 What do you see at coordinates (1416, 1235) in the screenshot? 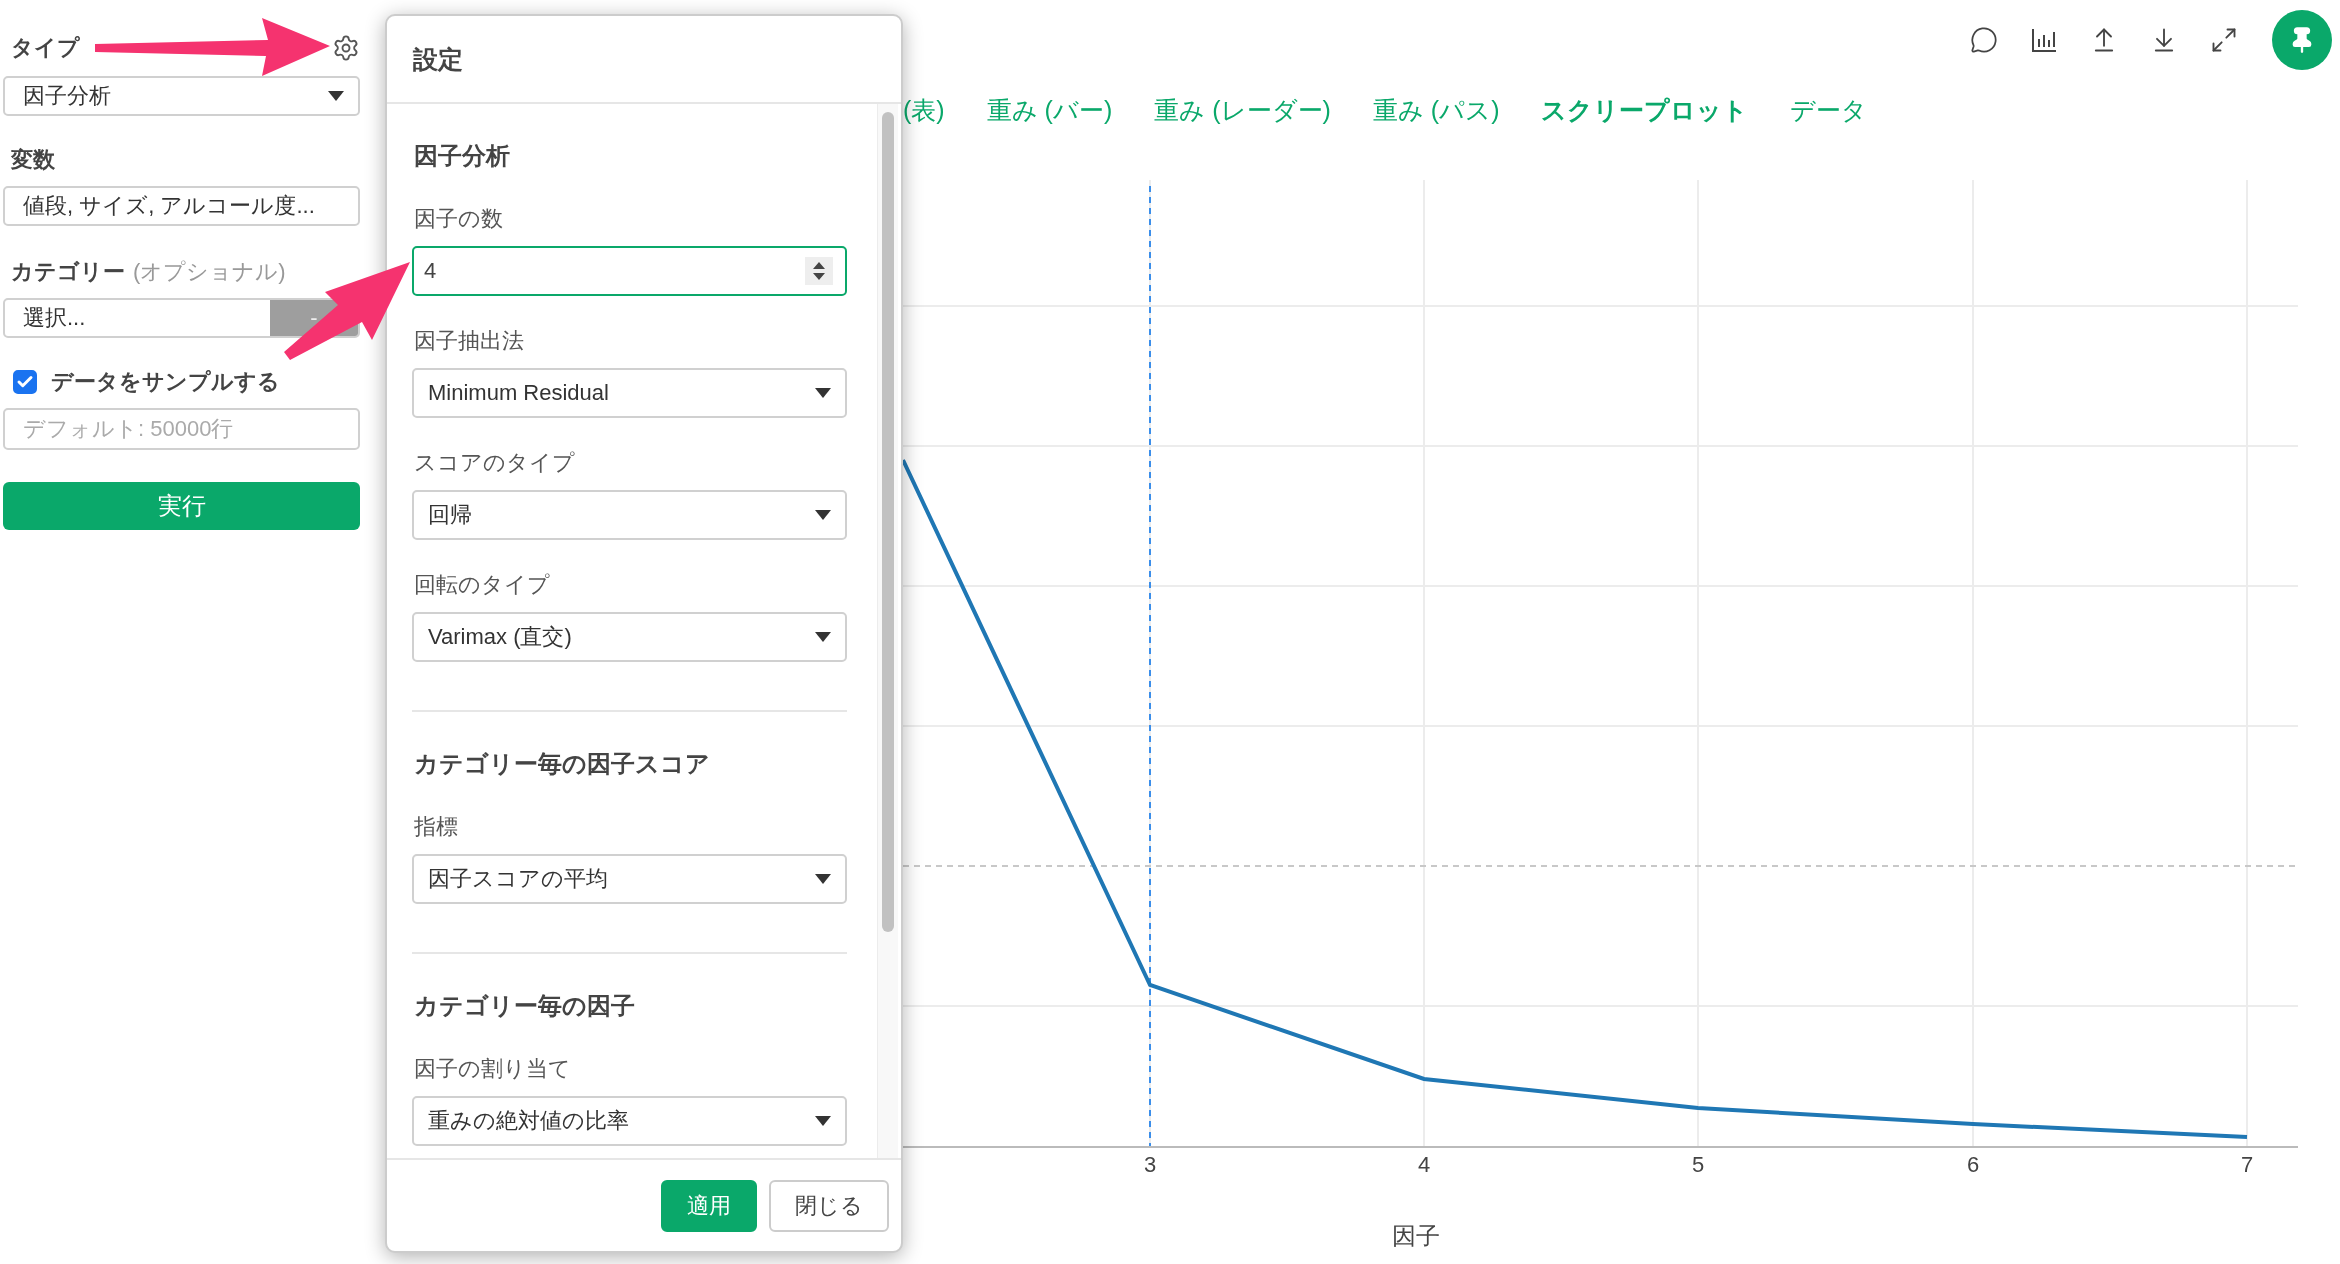
I see `axis-title: 因子` at bounding box center [1416, 1235].